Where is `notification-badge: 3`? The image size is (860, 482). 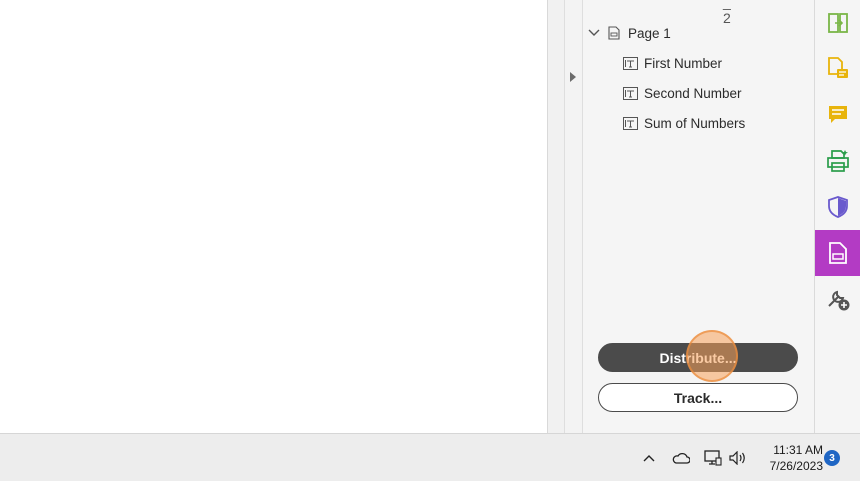 notification-badge: 3 is located at coordinates (832, 458).